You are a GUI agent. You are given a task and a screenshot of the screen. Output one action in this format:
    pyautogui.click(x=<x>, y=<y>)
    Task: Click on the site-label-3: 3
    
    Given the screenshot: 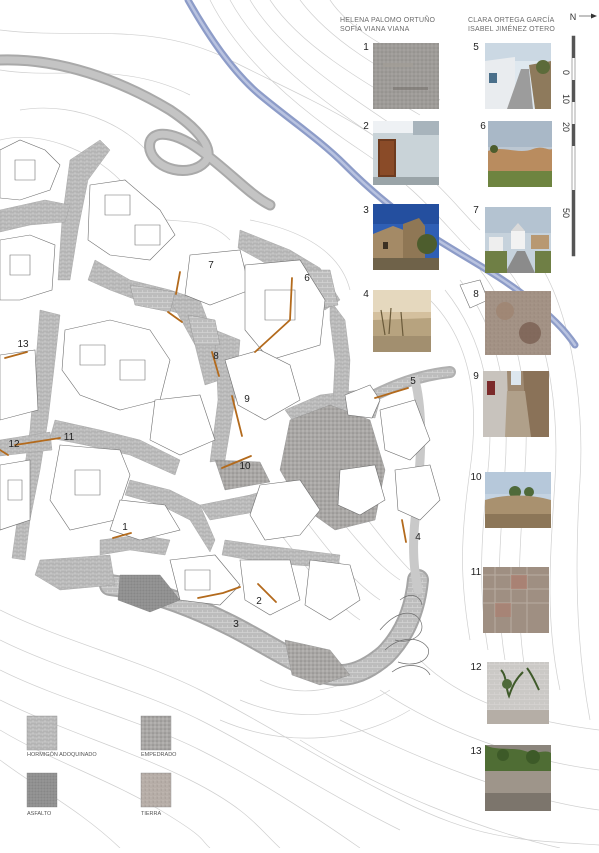 What is the action you would take?
    pyautogui.click(x=236, y=624)
    